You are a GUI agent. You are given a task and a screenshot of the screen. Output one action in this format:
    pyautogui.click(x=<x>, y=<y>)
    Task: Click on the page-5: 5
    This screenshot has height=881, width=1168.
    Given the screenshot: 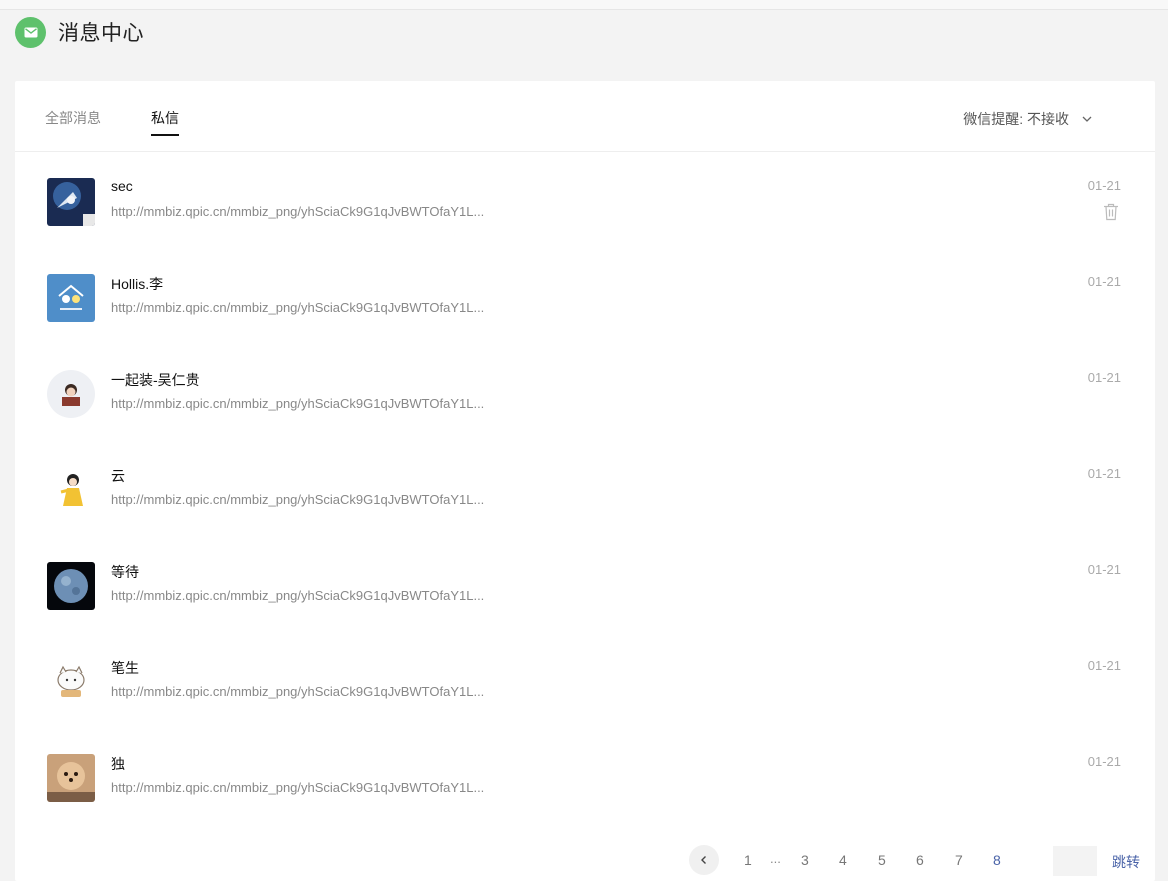 What is the action you would take?
    pyautogui.click(x=882, y=860)
    